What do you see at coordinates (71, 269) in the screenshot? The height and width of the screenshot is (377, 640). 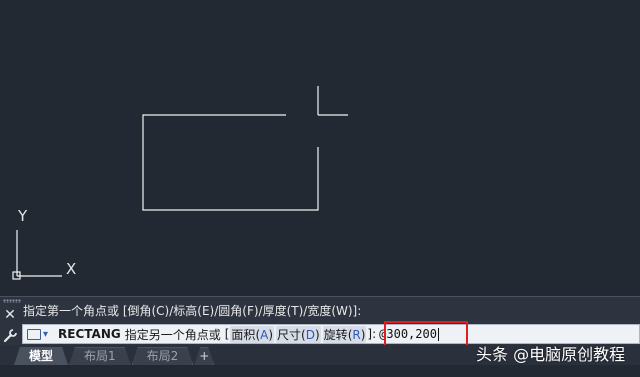 I see `ucs-x-label: X` at bounding box center [71, 269].